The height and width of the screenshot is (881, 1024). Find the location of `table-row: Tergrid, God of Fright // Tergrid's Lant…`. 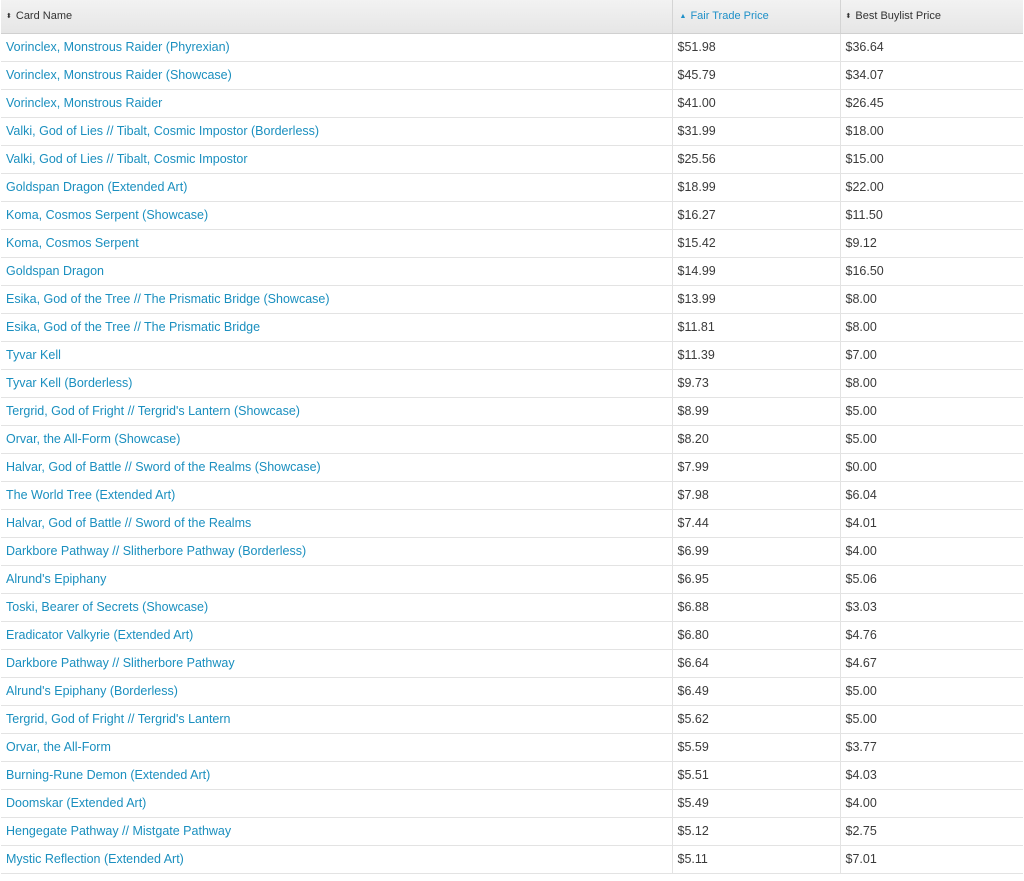

table-row: Tergrid, God of Fright // Tergrid's Lant… is located at coordinates (512, 411).